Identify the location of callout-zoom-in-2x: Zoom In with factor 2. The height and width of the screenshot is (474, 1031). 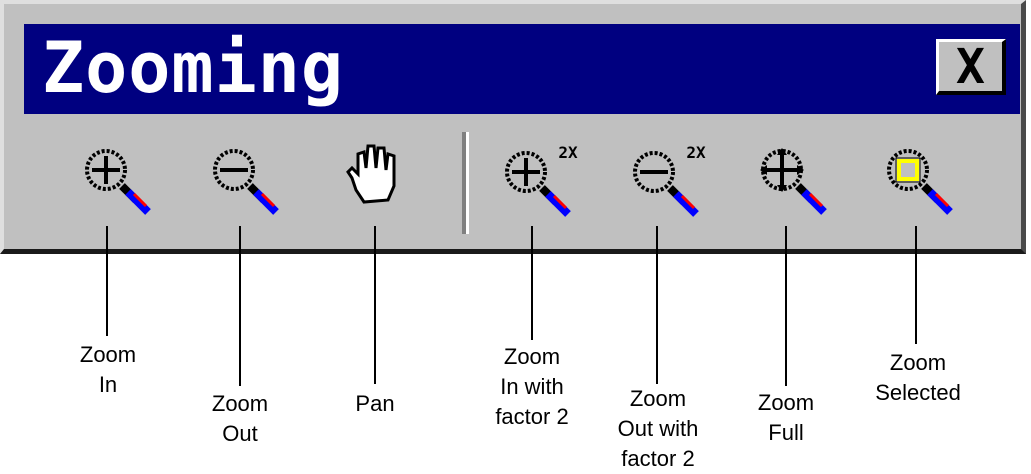
(532, 386).